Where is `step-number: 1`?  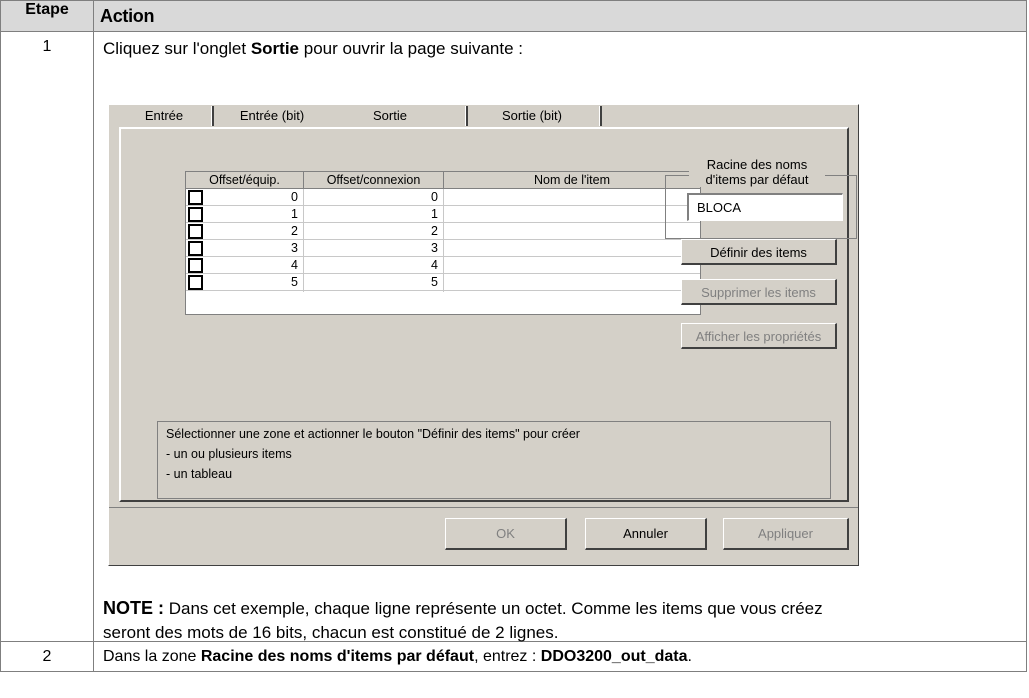
step-number: 1 is located at coordinates (47, 336).